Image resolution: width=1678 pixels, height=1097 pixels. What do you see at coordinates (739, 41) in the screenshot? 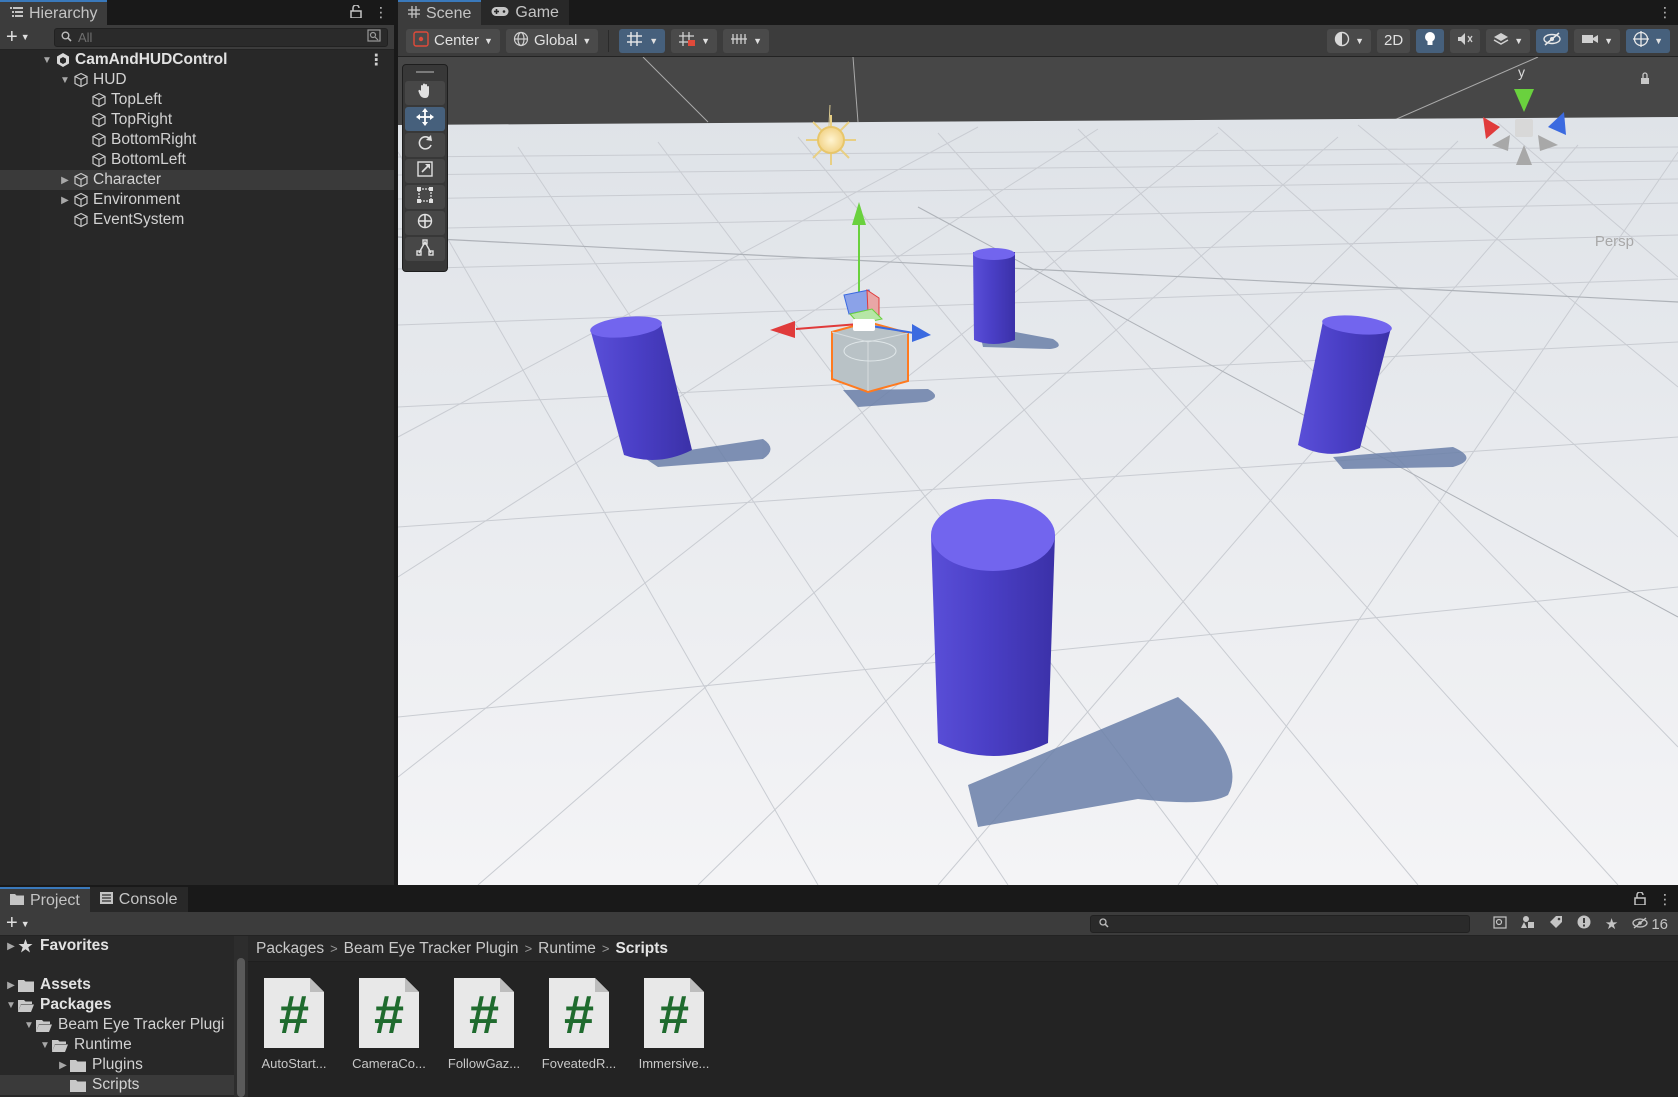
I see `ruler-icon` at bounding box center [739, 41].